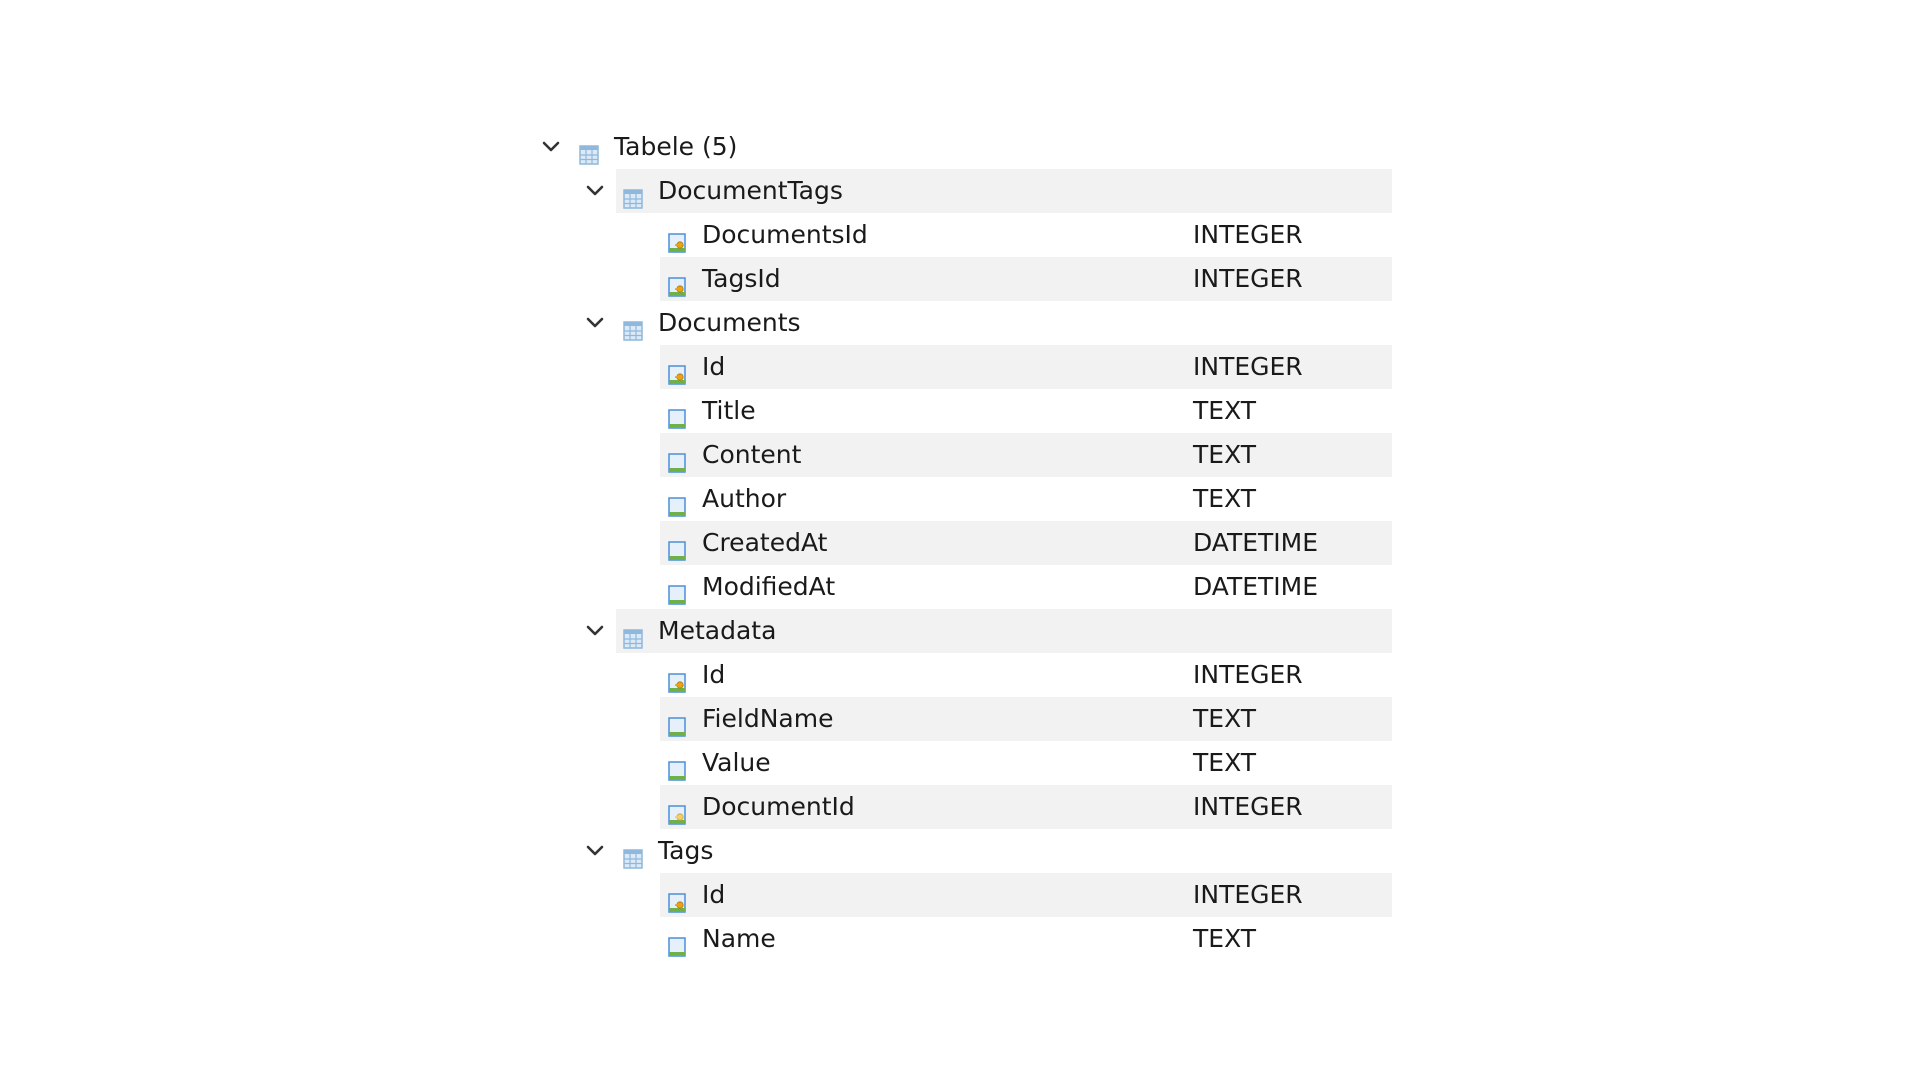 The width and height of the screenshot is (1920, 1080). I want to click on tree-table-node: Tags, so click(962, 851).